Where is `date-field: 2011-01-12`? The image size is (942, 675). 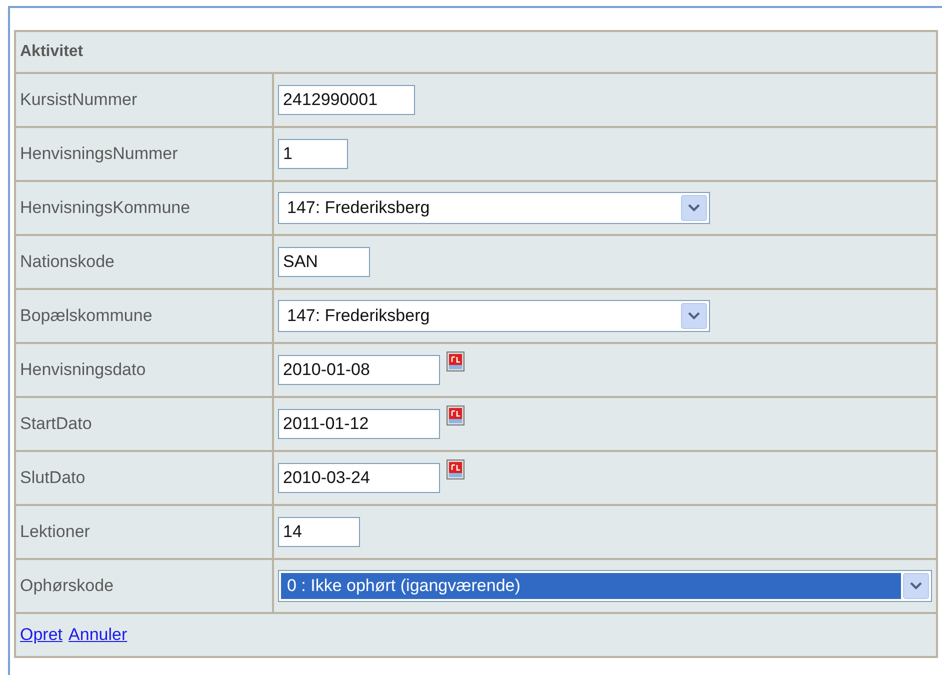
date-field: 2011-01-12 is located at coordinates (359, 424).